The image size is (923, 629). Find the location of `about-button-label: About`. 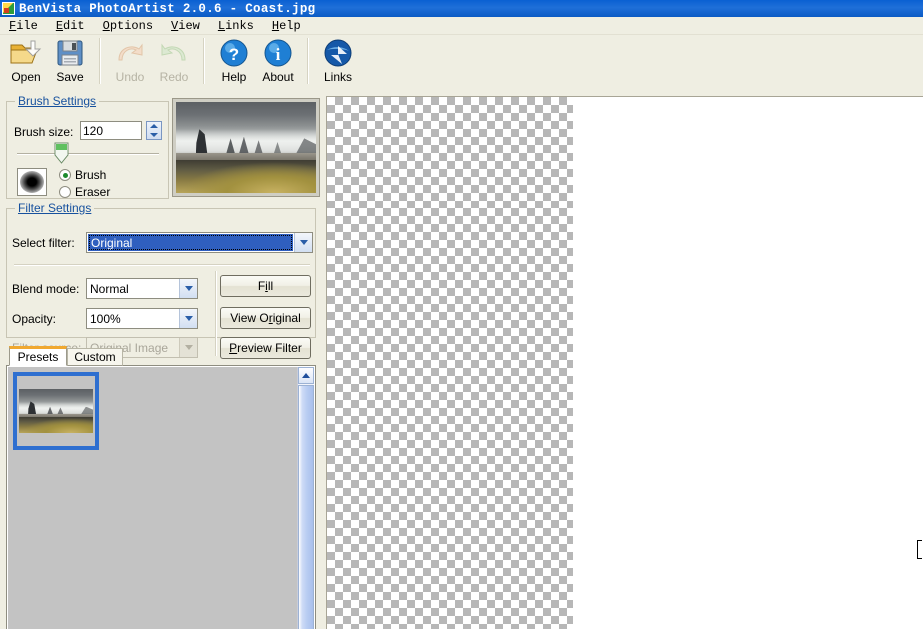

about-button-label: About is located at coordinates (278, 77).